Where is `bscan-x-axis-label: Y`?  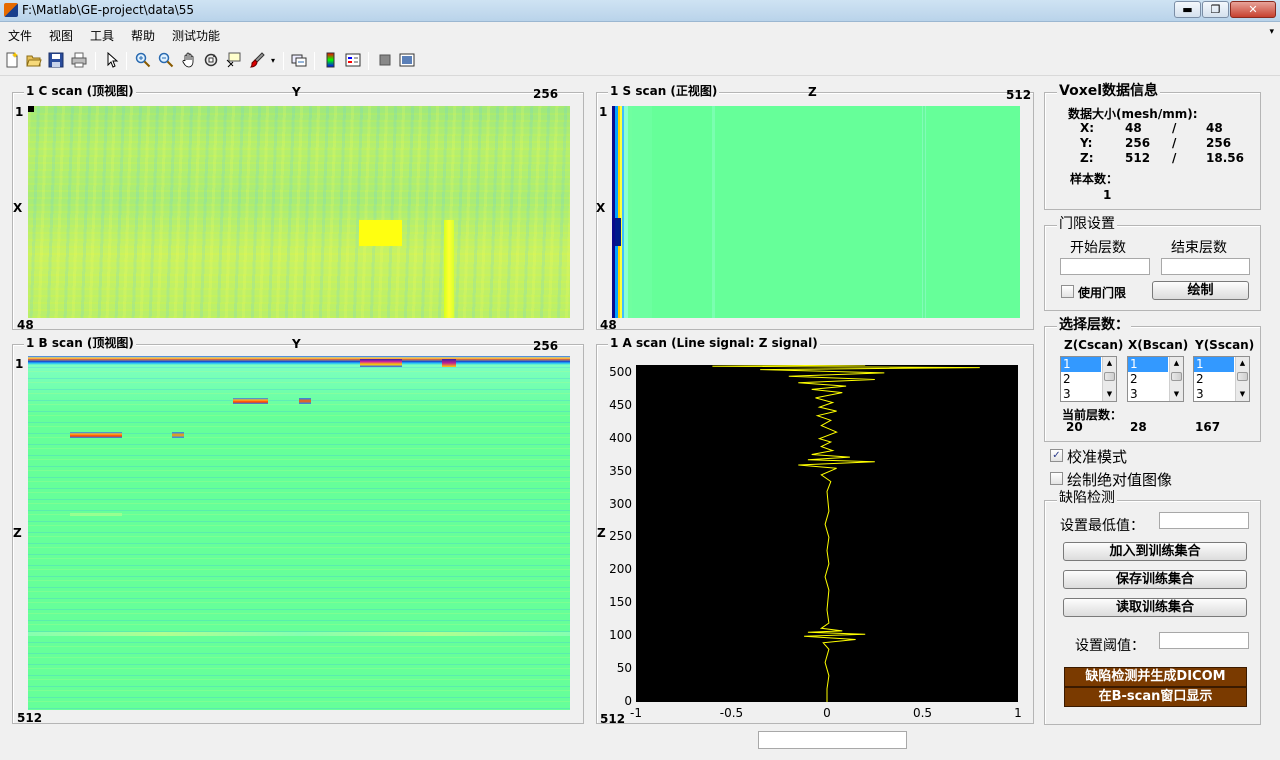
bscan-x-axis-label: Y is located at coordinates (296, 344).